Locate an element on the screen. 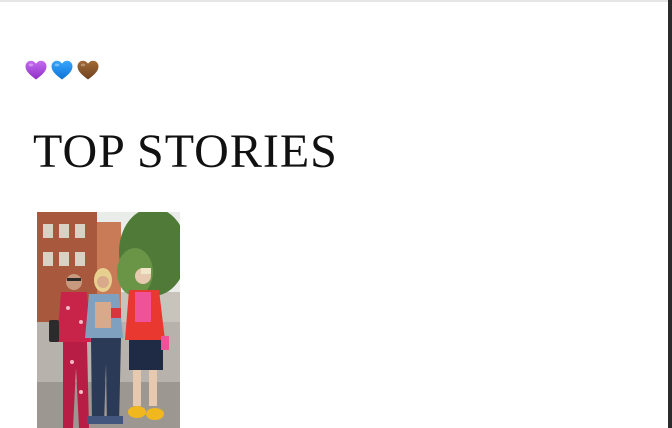 The height and width of the screenshot is (428, 672). emoji-hearts is located at coordinates (62, 70).